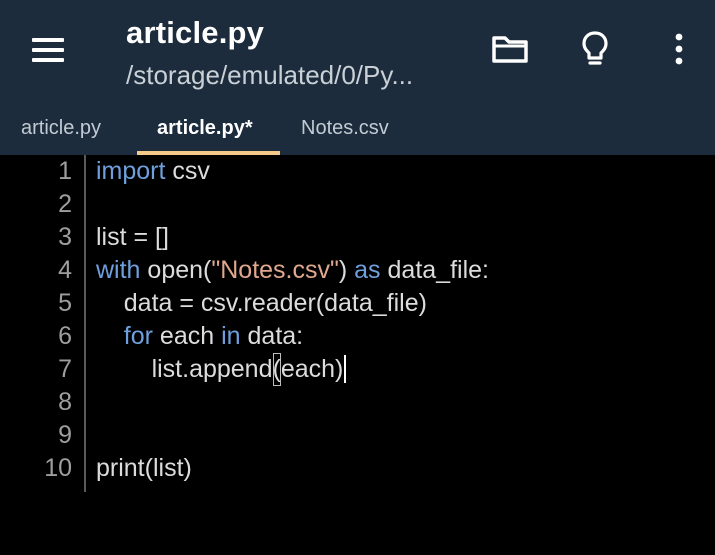  I want to click on code-line-6: for each in data:, so click(199, 336).